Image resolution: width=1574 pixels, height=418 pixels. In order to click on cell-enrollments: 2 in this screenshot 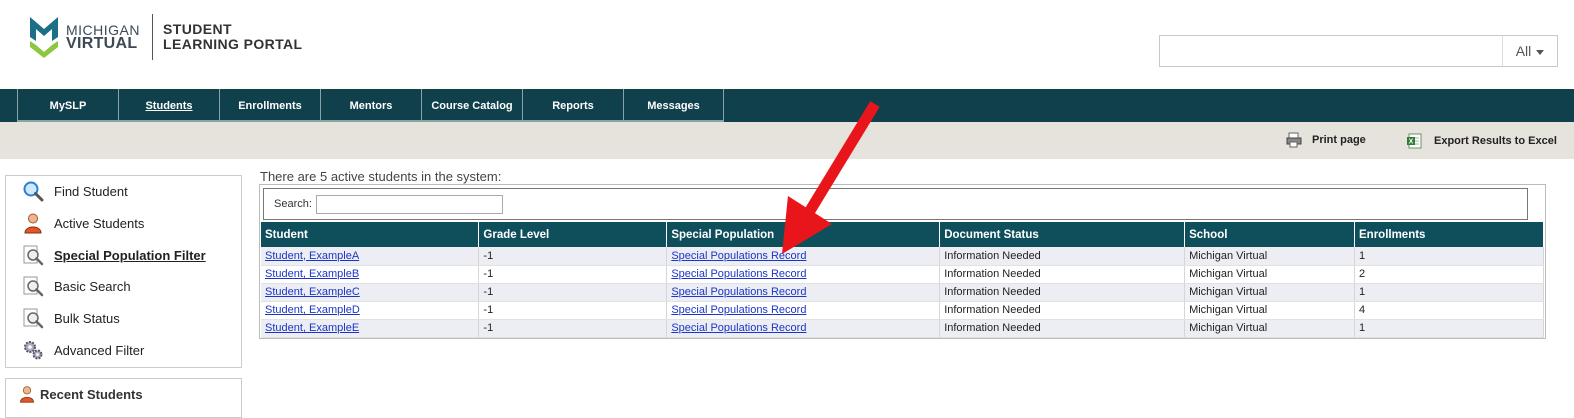, I will do `click(1449, 274)`.